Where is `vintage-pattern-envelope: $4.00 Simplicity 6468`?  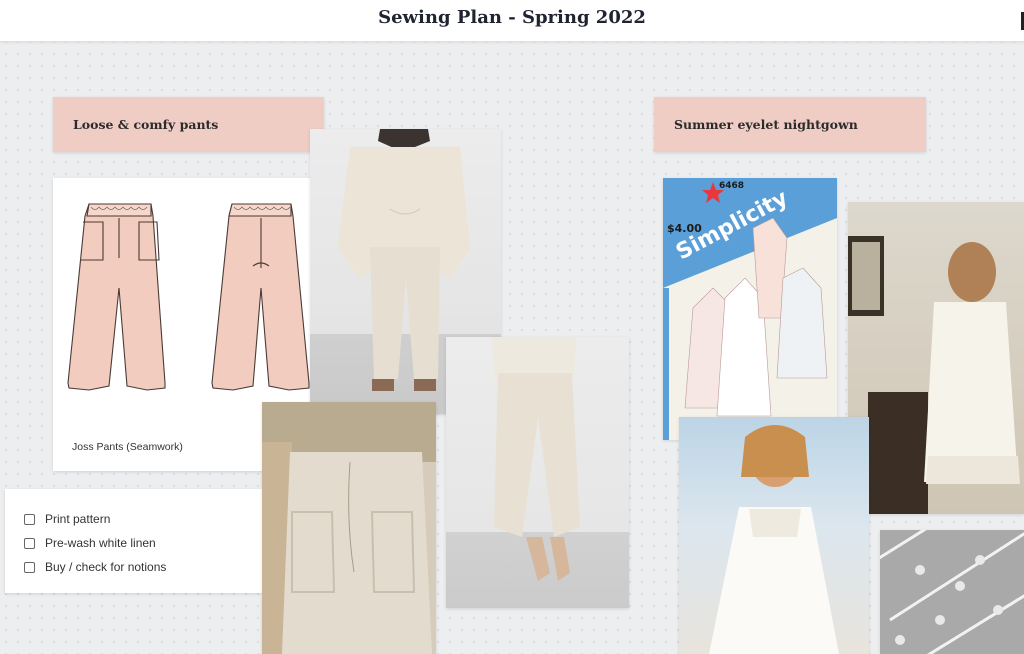 vintage-pattern-envelope: $4.00 Simplicity 6468 is located at coordinates (750, 309).